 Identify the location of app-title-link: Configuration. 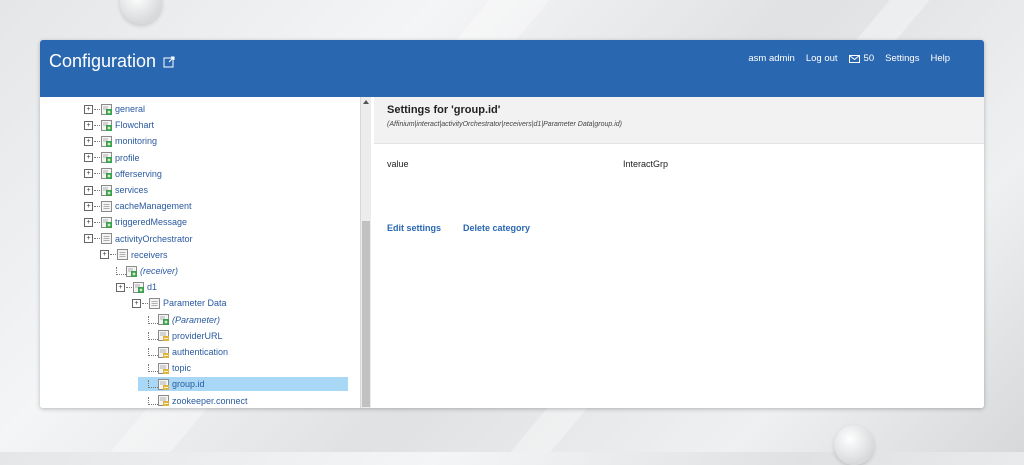
(112, 61).